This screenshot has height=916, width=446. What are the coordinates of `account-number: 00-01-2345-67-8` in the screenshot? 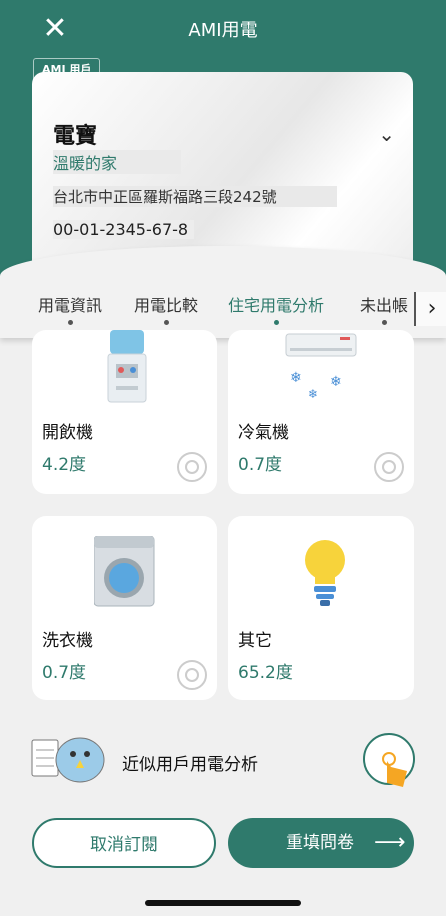 It's located at (124, 229).